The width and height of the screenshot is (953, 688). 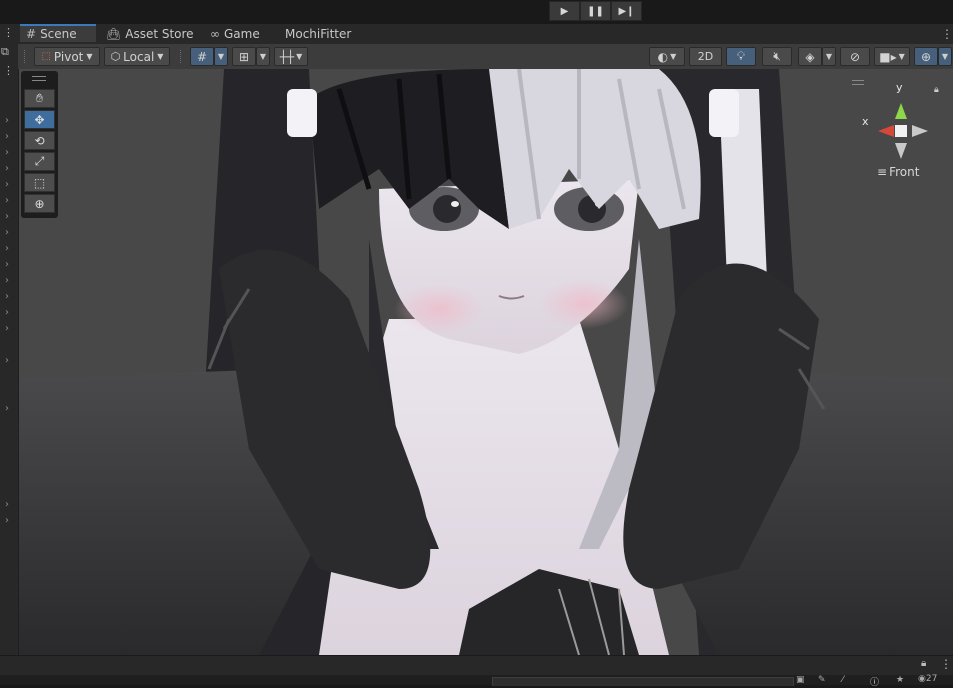 I want to click on camera-dropdown: ■▸ ▼, so click(x=892, y=56).